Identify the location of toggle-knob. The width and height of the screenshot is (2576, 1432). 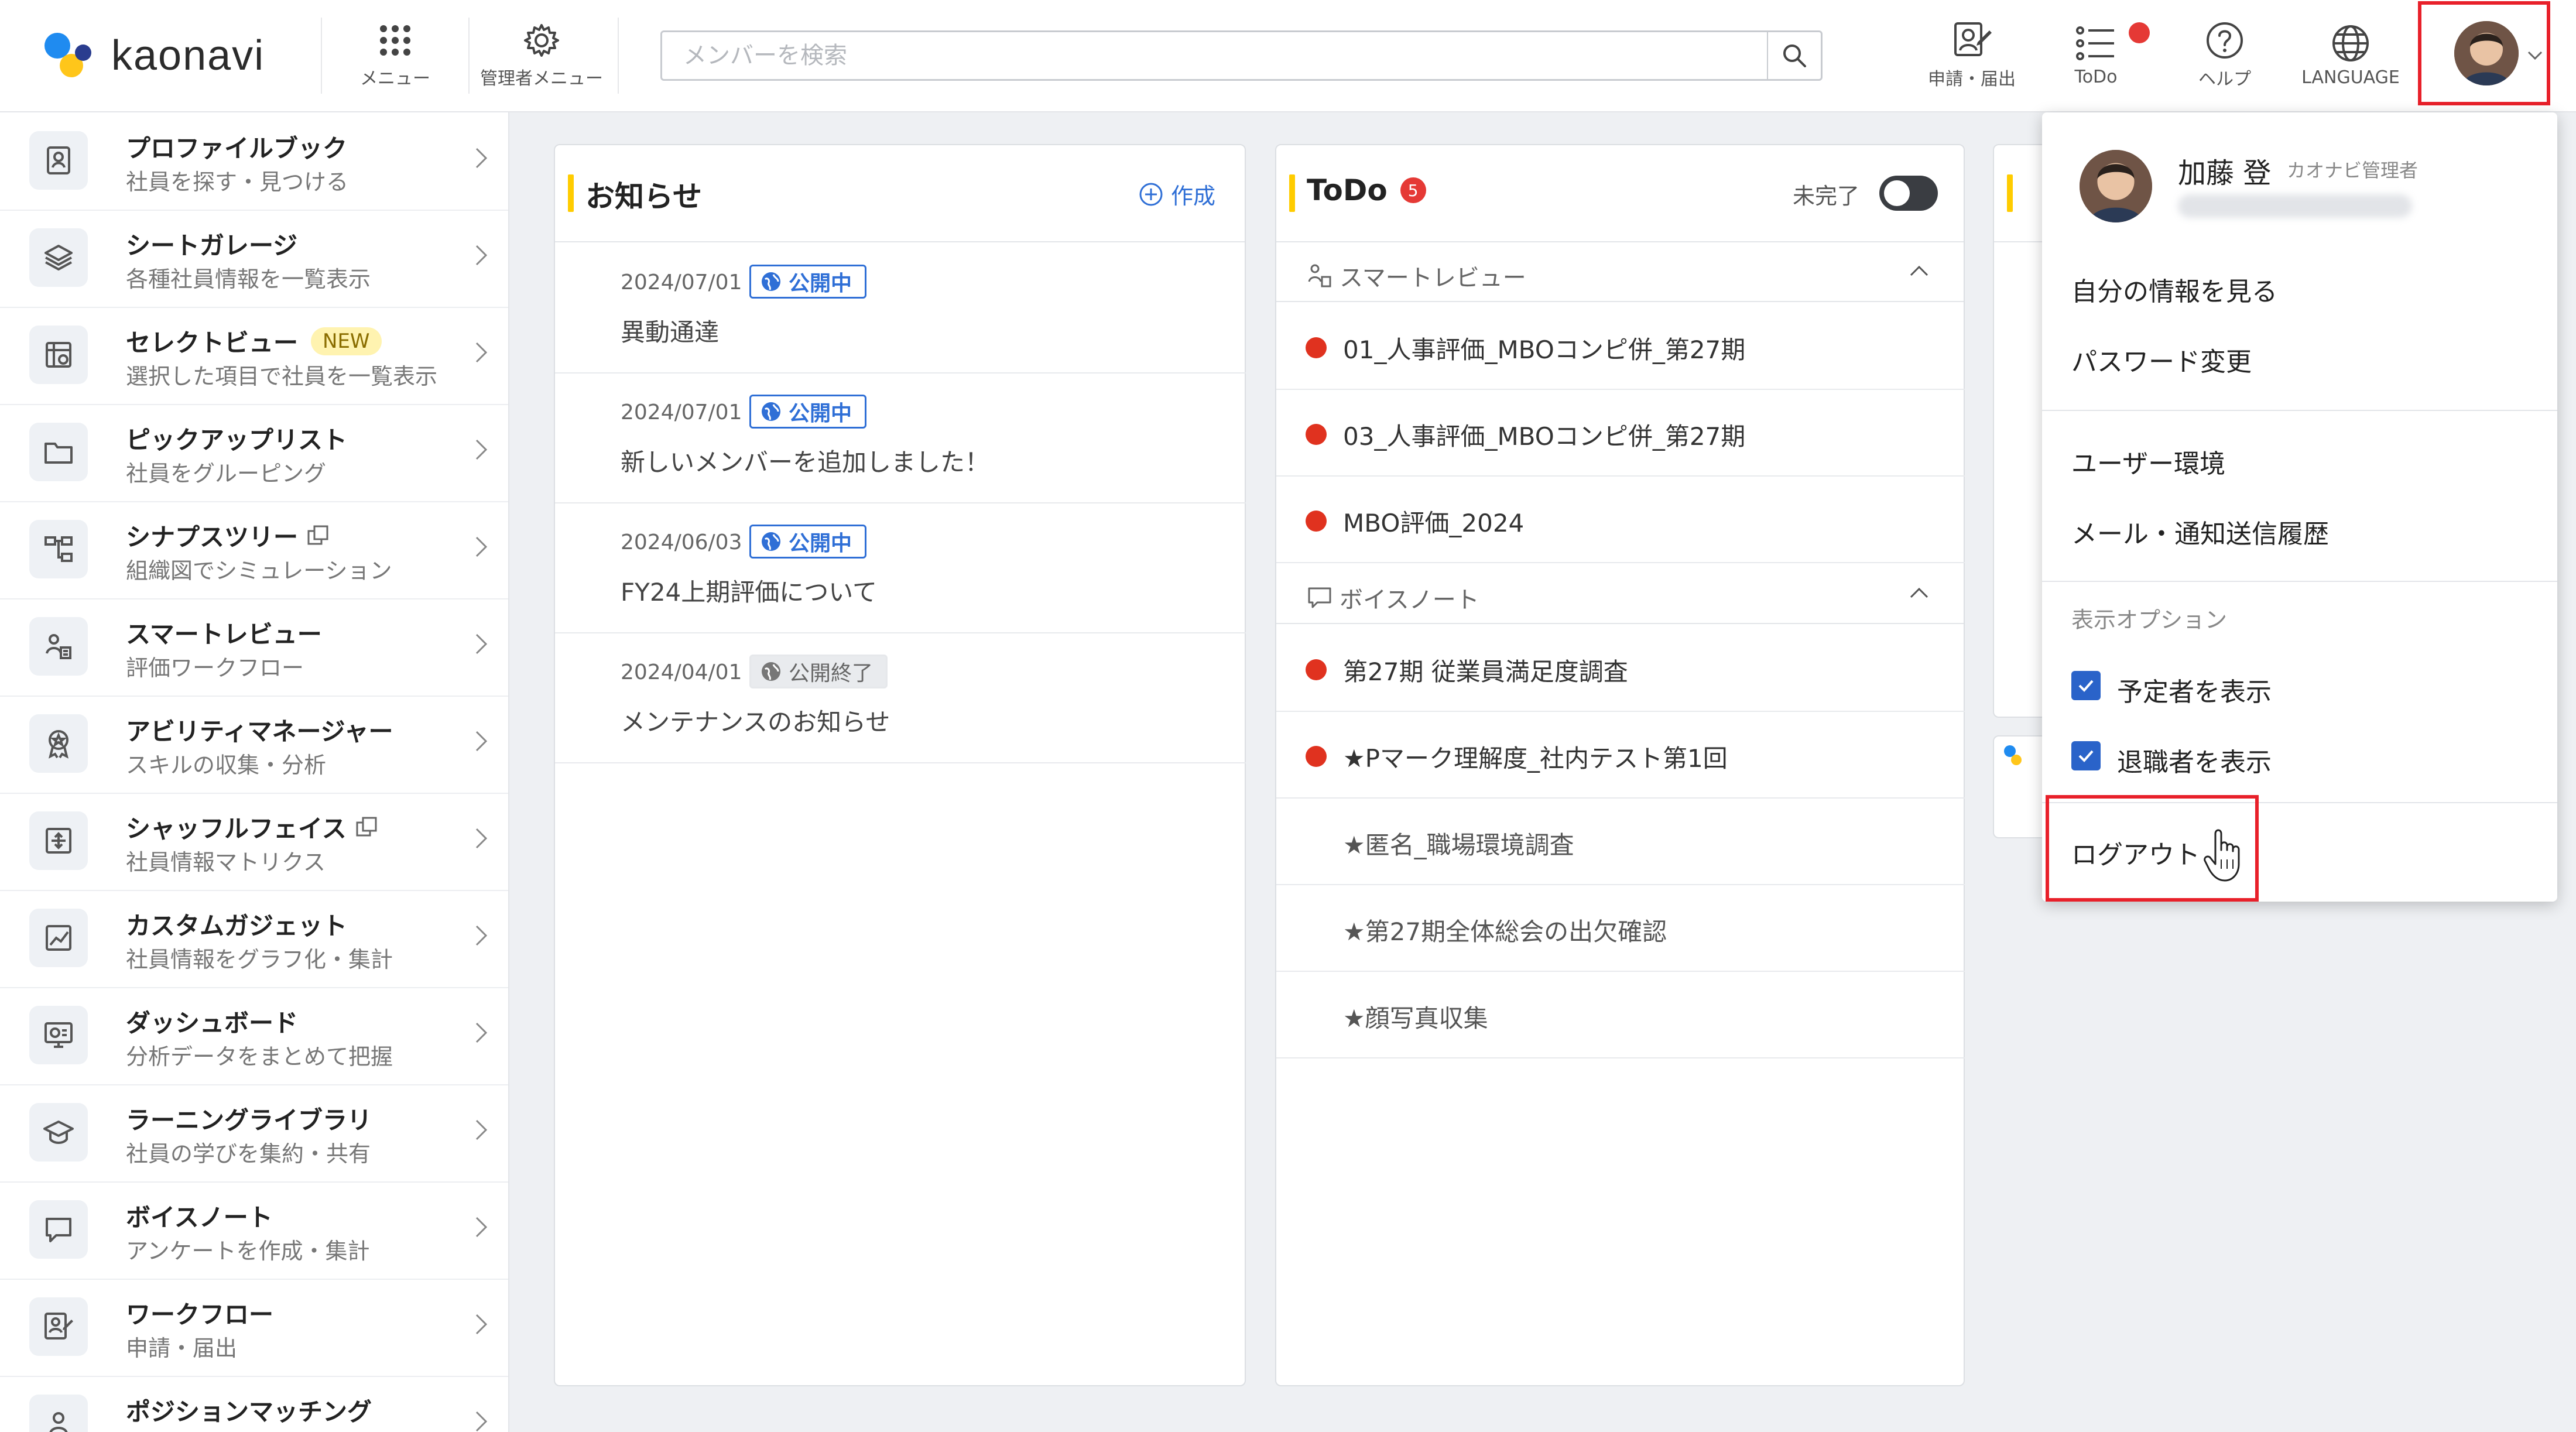
(1897, 193).